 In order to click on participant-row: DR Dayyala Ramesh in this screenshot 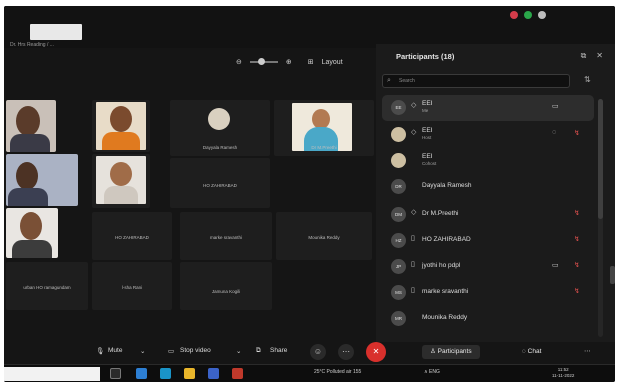, I will do `click(488, 187)`.